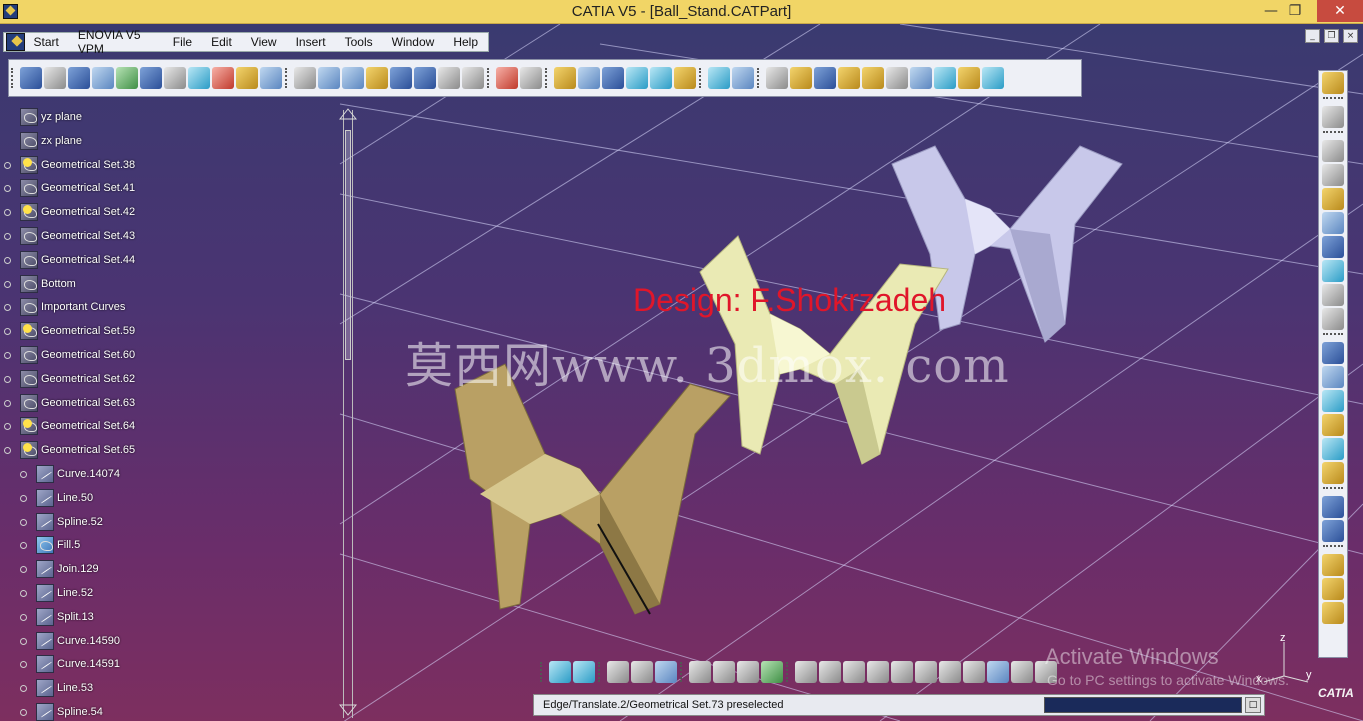 This screenshot has height=721, width=1363. Describe the element at coordinates (772, 672) in the screenshot. I see `measure-icon` at that location.